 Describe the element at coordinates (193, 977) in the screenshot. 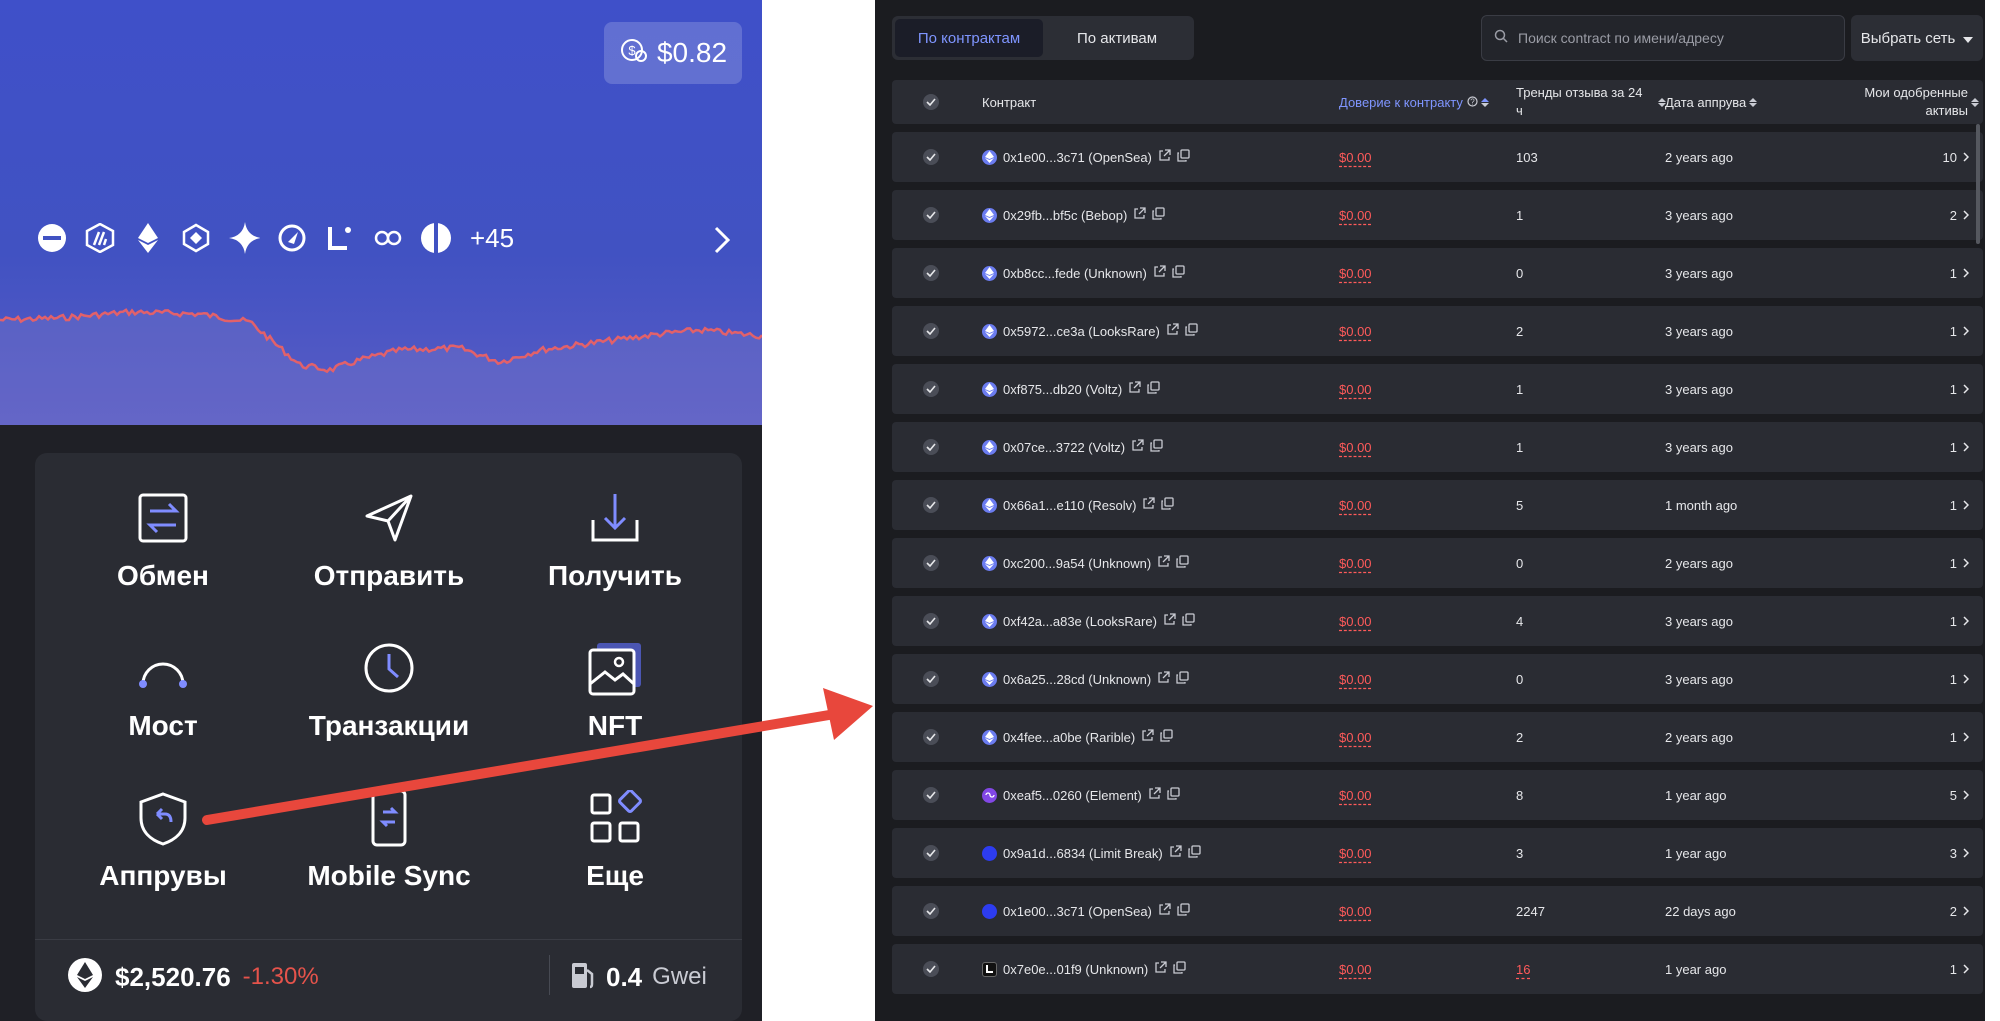

I see `eth-price-row: $2,520.76 -1.30%` at that location.